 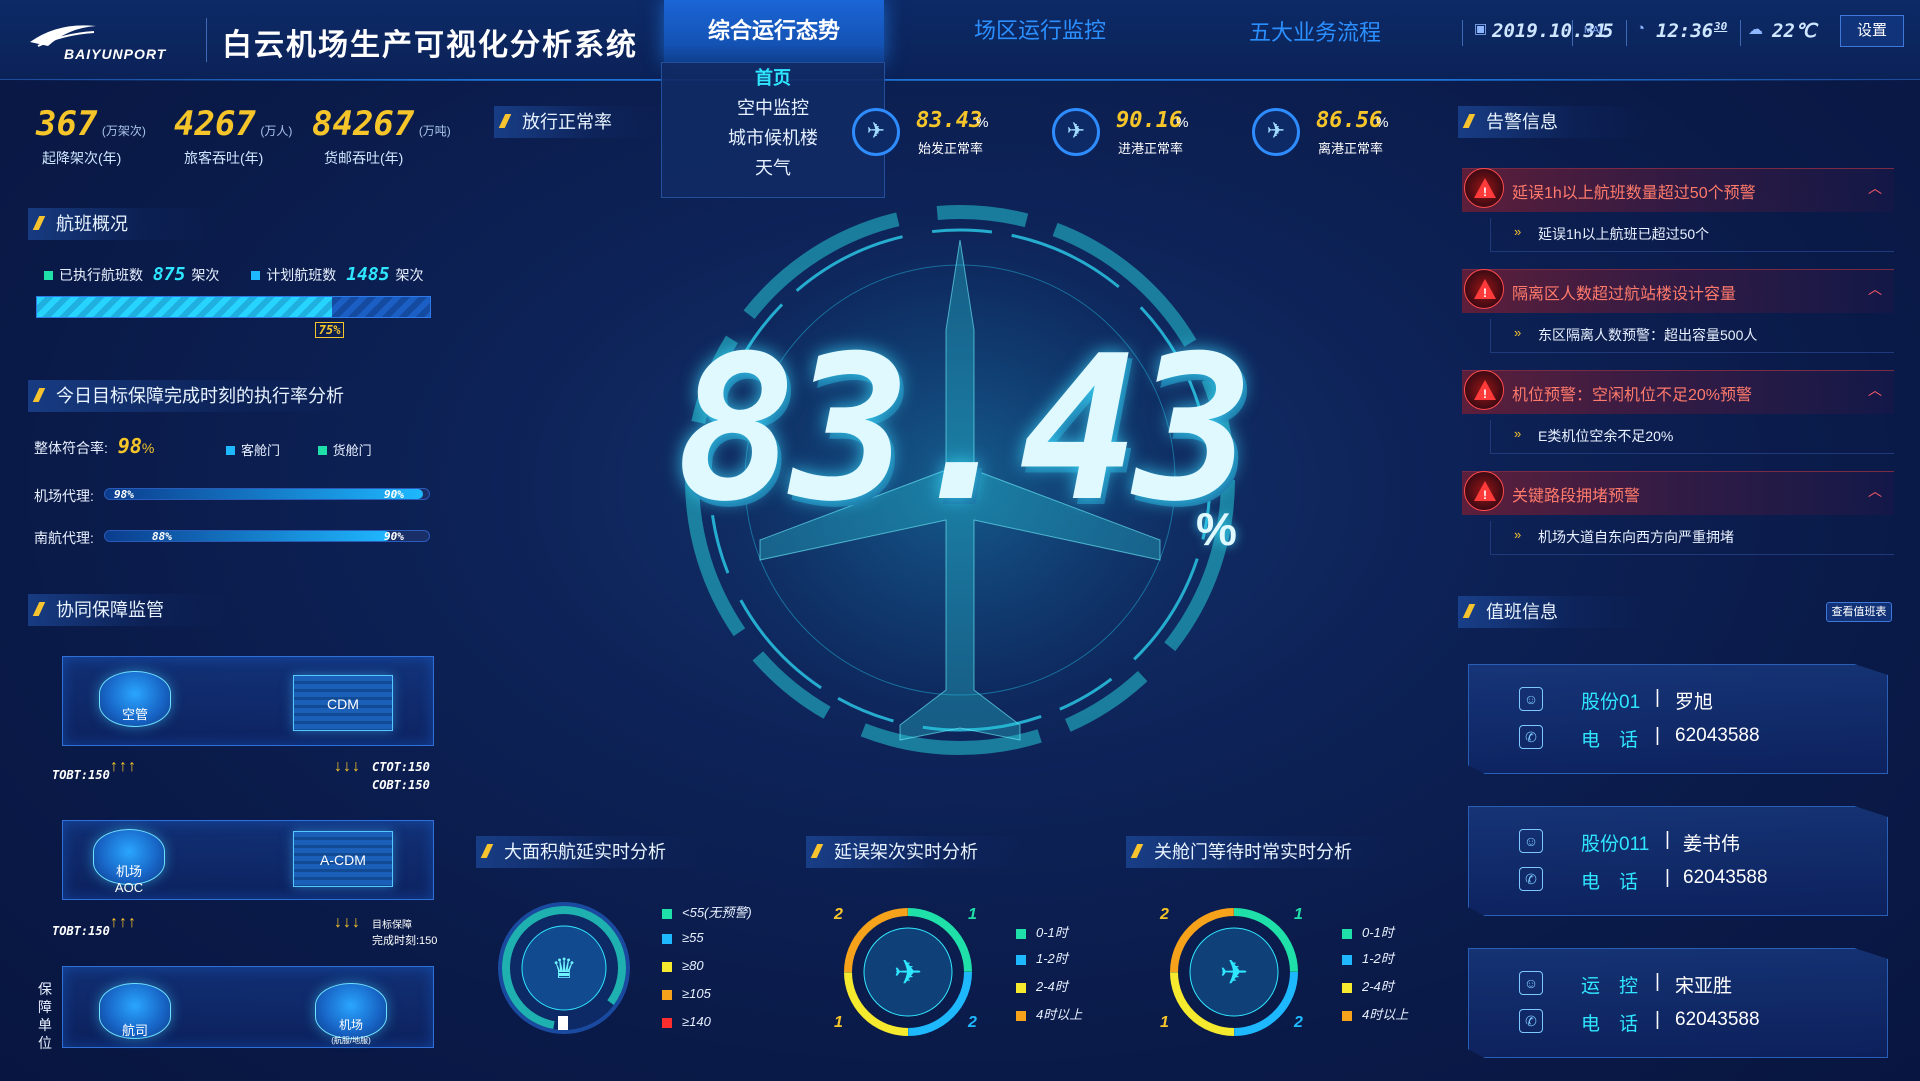 What do you see at coordinates (686, 993) in the screenshot?
I see `delay-legend-3: ≥105` at bounding box center [686, 993].